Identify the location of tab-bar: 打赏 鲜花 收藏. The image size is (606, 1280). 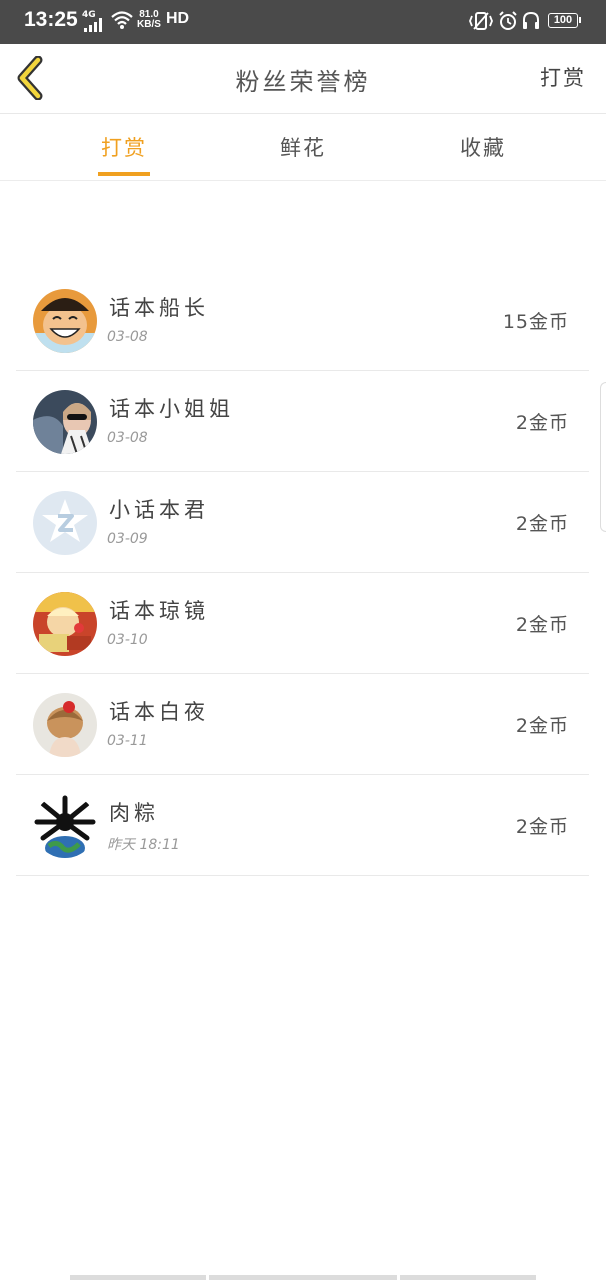
(303, 147).